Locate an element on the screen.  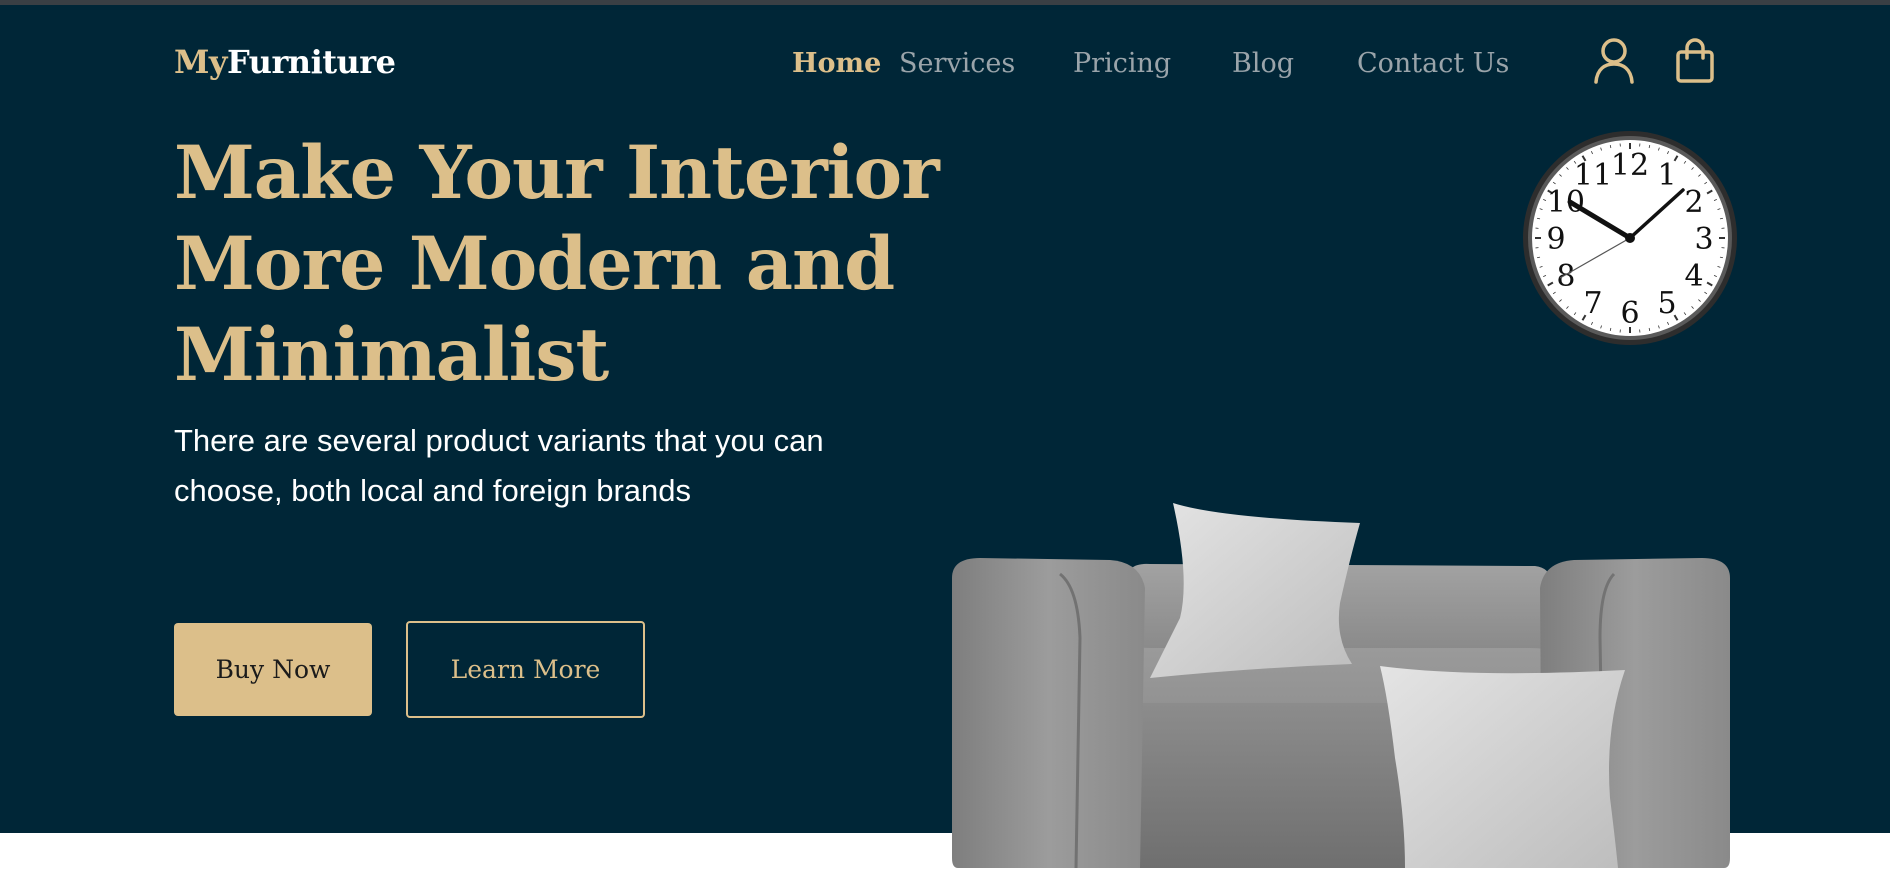
buy-now-button: Buy Now is located at coordinates (273, 669).